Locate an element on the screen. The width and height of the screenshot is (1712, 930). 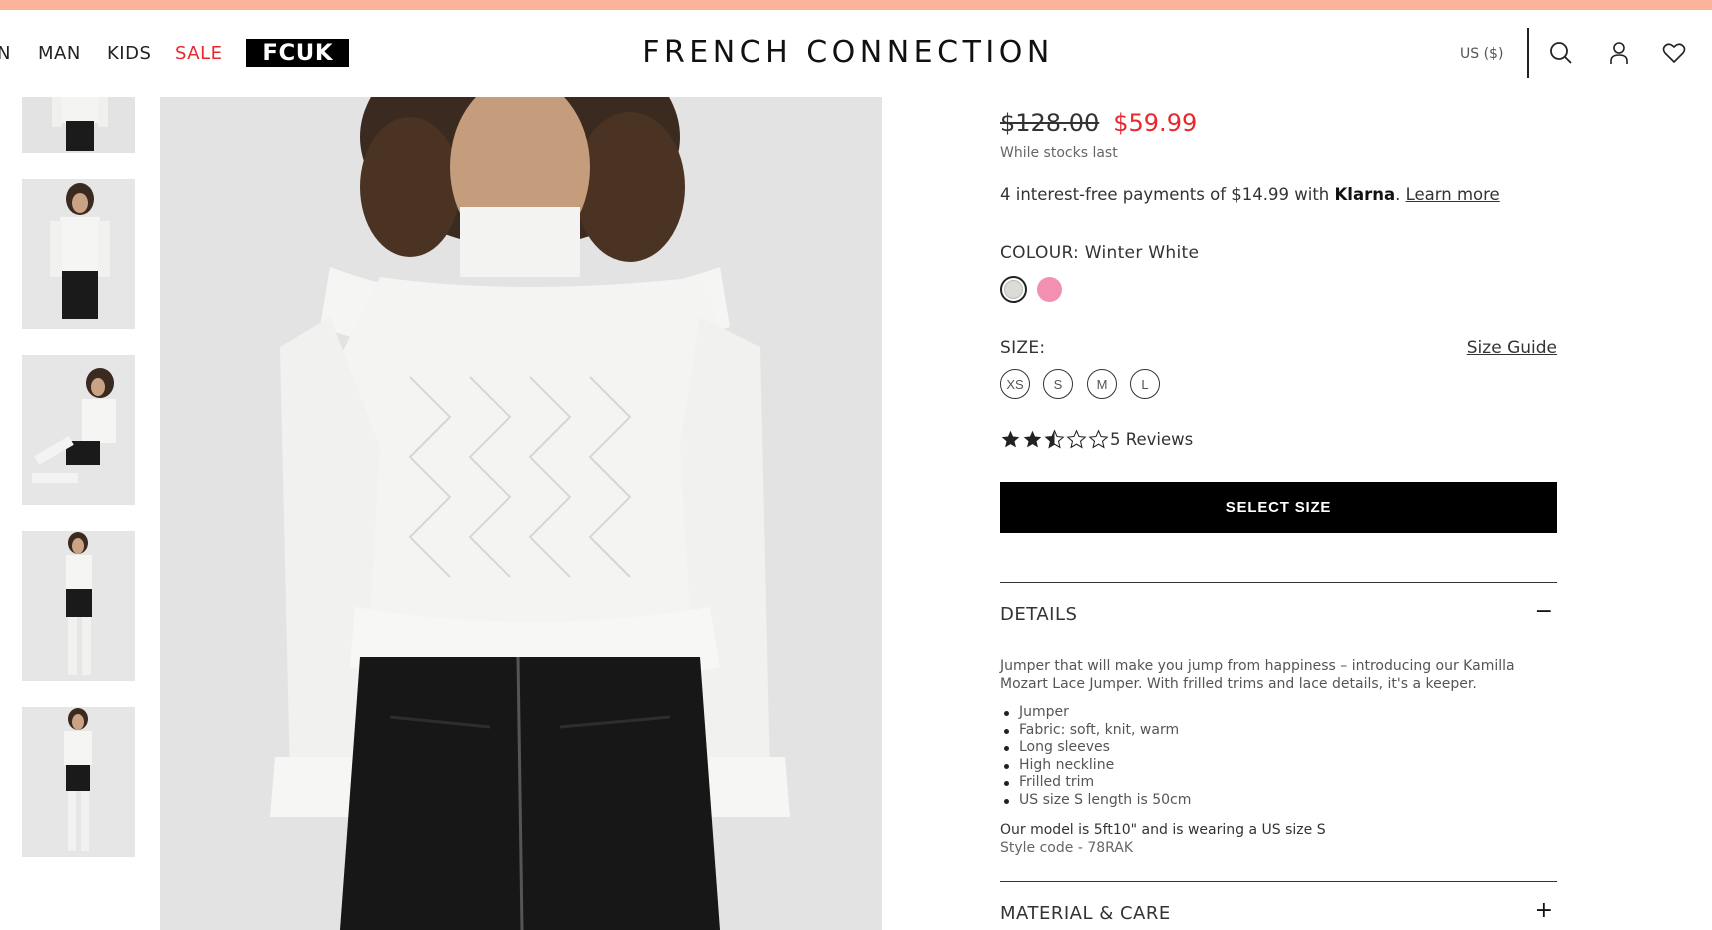
stock-note: While stocks last is located at coordinates (1059, 153).